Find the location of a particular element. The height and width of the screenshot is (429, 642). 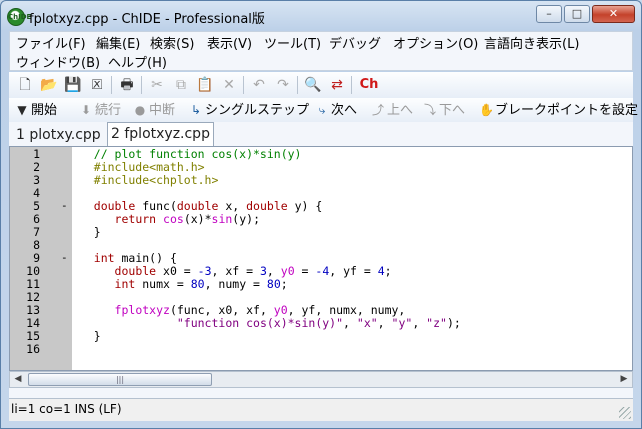

tab-fplotxyz: 2 fplotxyz.cpp is located at coordinates (160, 134).